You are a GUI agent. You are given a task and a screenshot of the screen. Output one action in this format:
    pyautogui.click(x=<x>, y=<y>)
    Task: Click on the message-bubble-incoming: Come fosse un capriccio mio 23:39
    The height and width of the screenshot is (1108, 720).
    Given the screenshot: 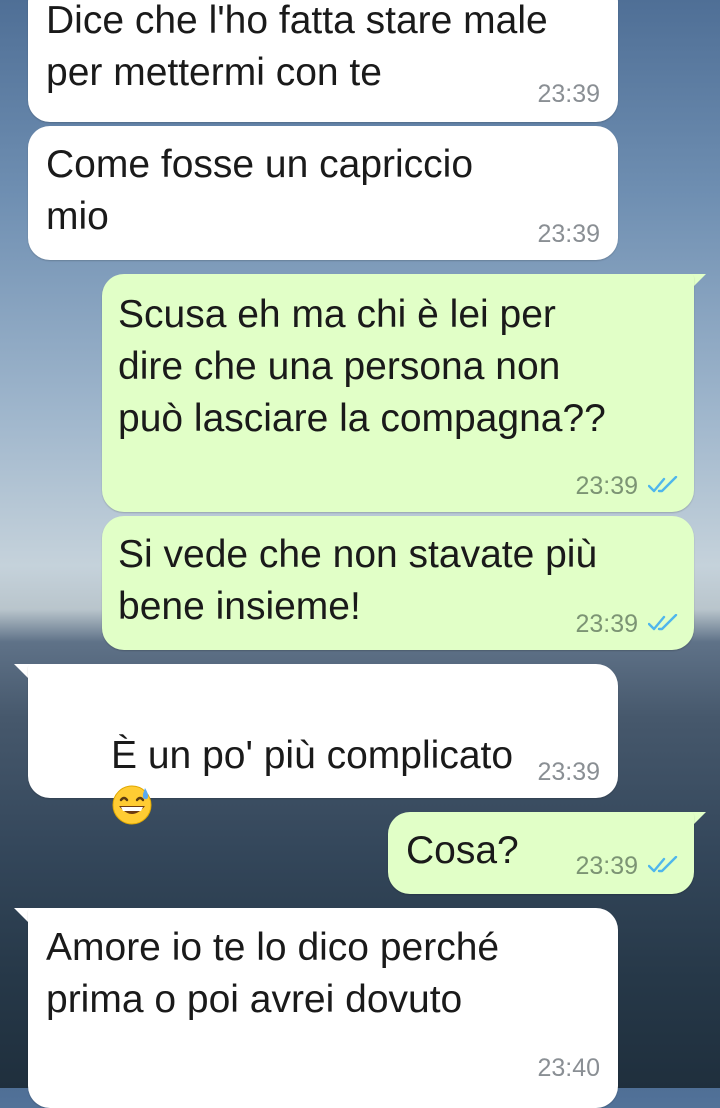 What is the action you would take?
    pyautogui.click(x=323, y=193)
    